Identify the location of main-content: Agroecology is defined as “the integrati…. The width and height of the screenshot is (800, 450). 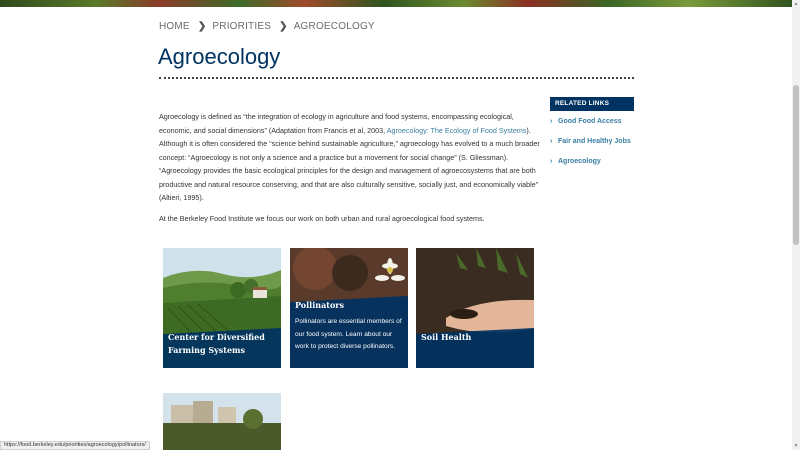
(352, 171).